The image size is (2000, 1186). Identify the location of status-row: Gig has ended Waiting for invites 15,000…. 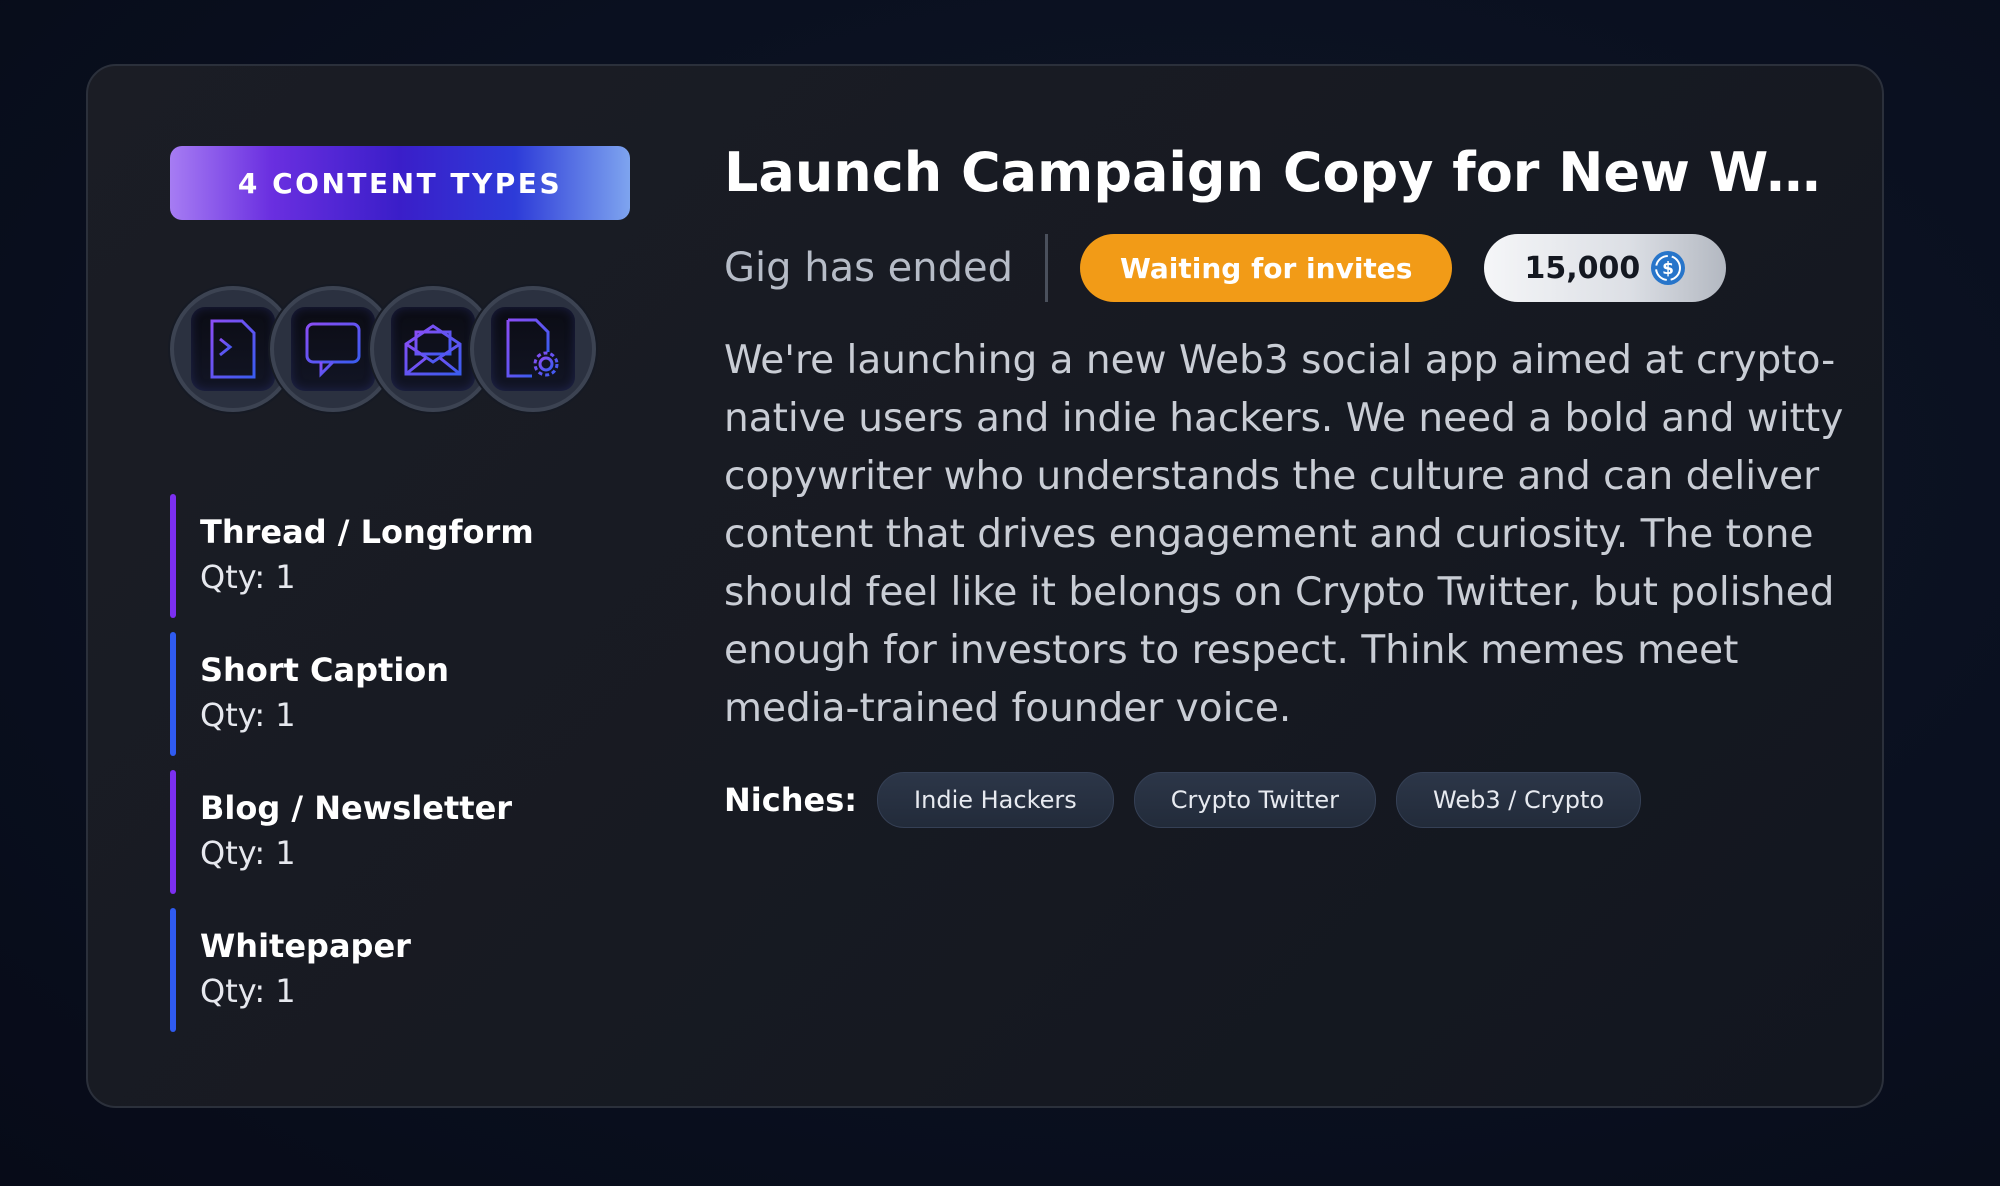
(1225, 268).